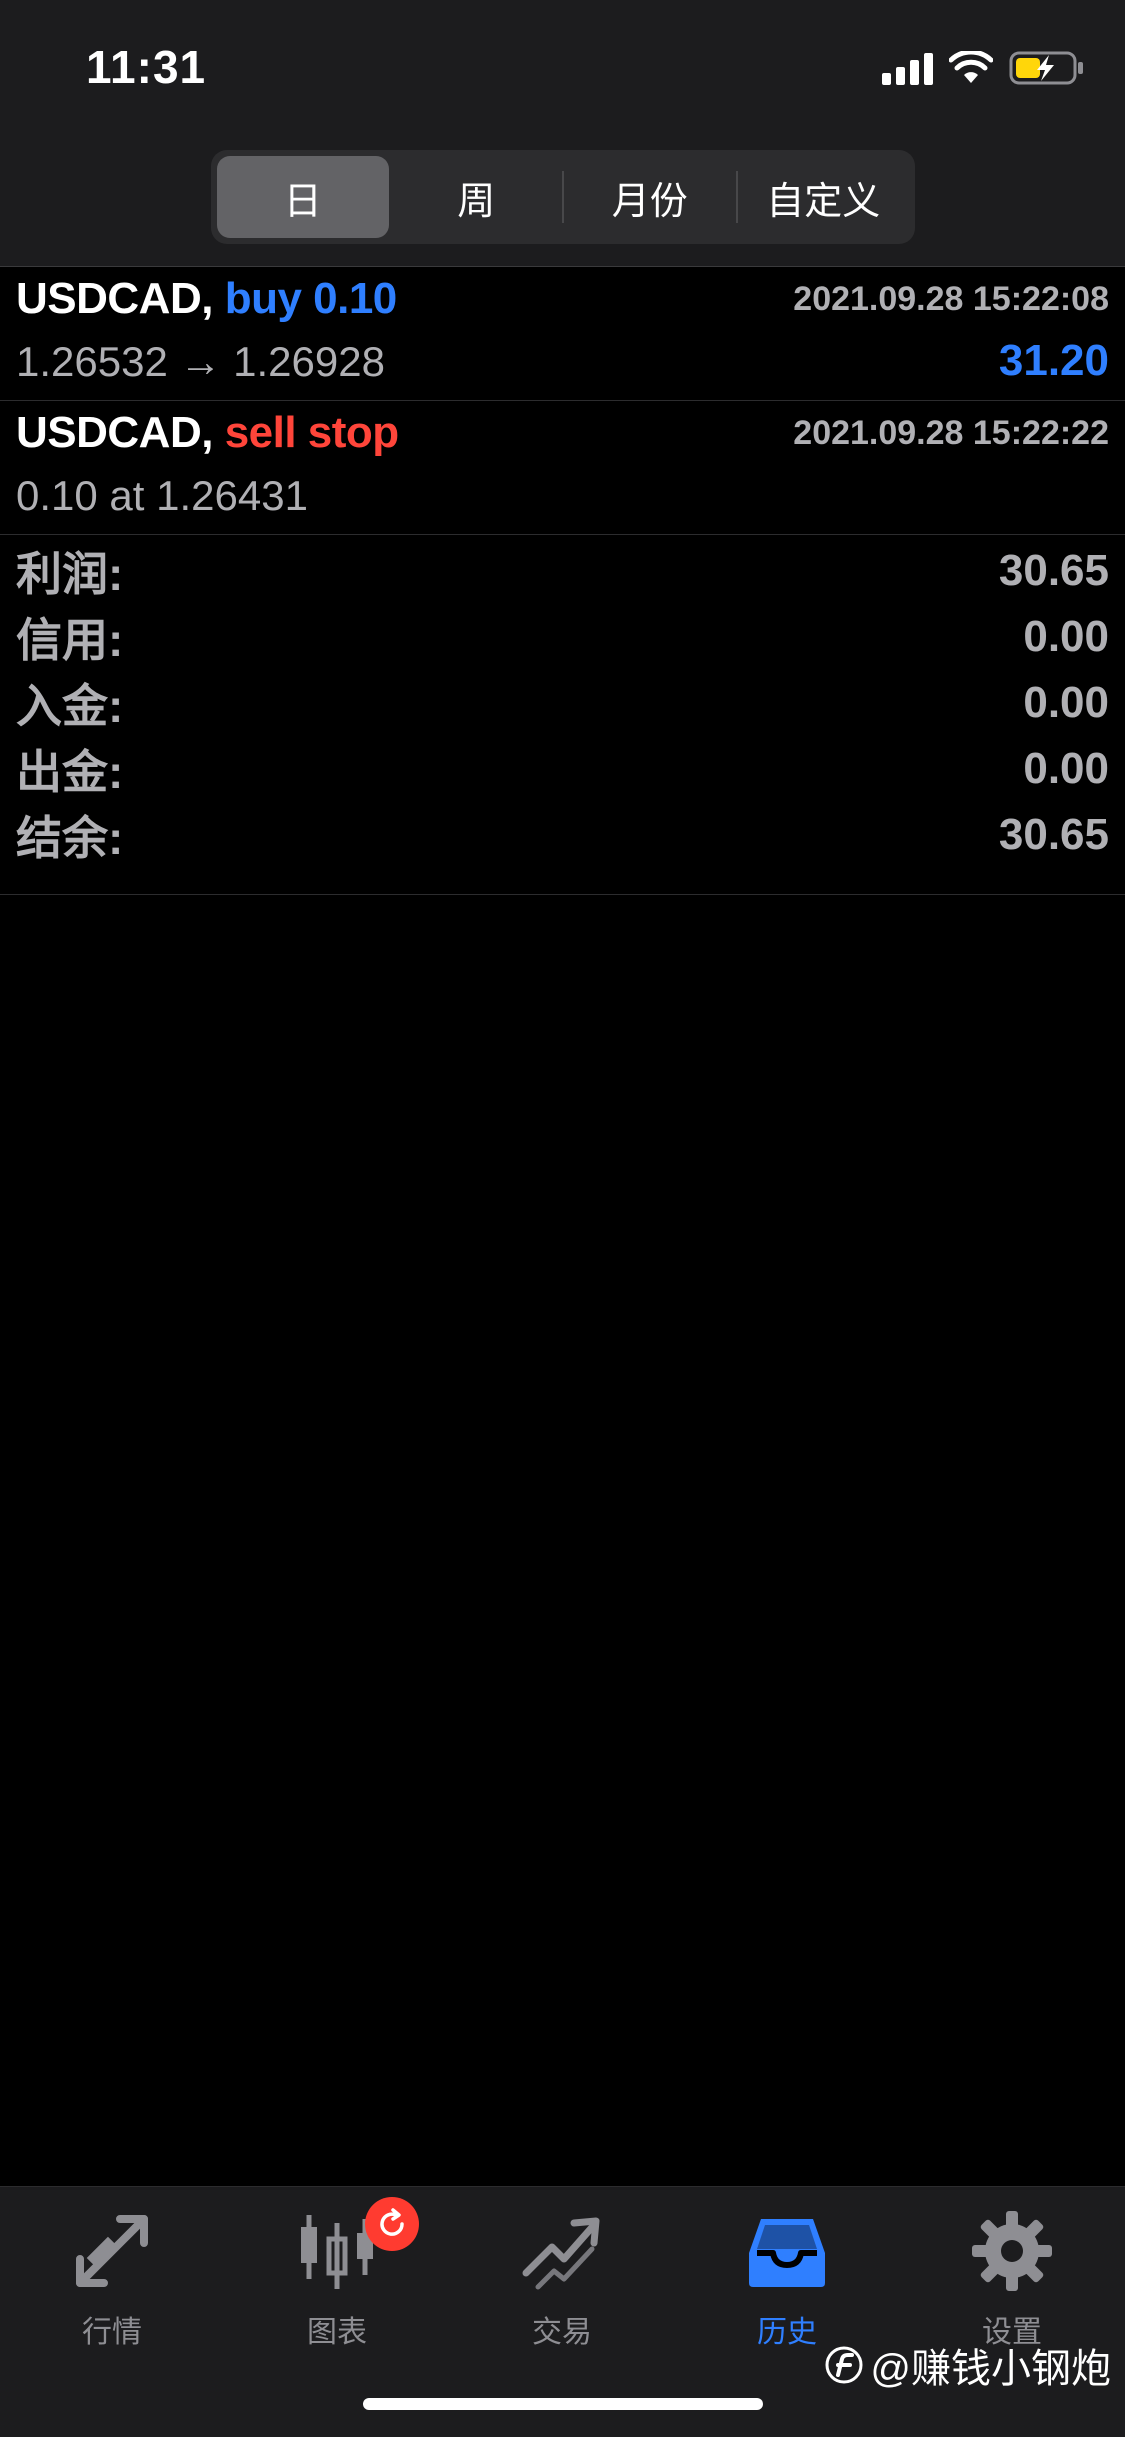 This screenshot has width=1125, height=2437. Describe the element at coordinates (1012, 2251) in the screenshot. I see `gear-icon` at that location.